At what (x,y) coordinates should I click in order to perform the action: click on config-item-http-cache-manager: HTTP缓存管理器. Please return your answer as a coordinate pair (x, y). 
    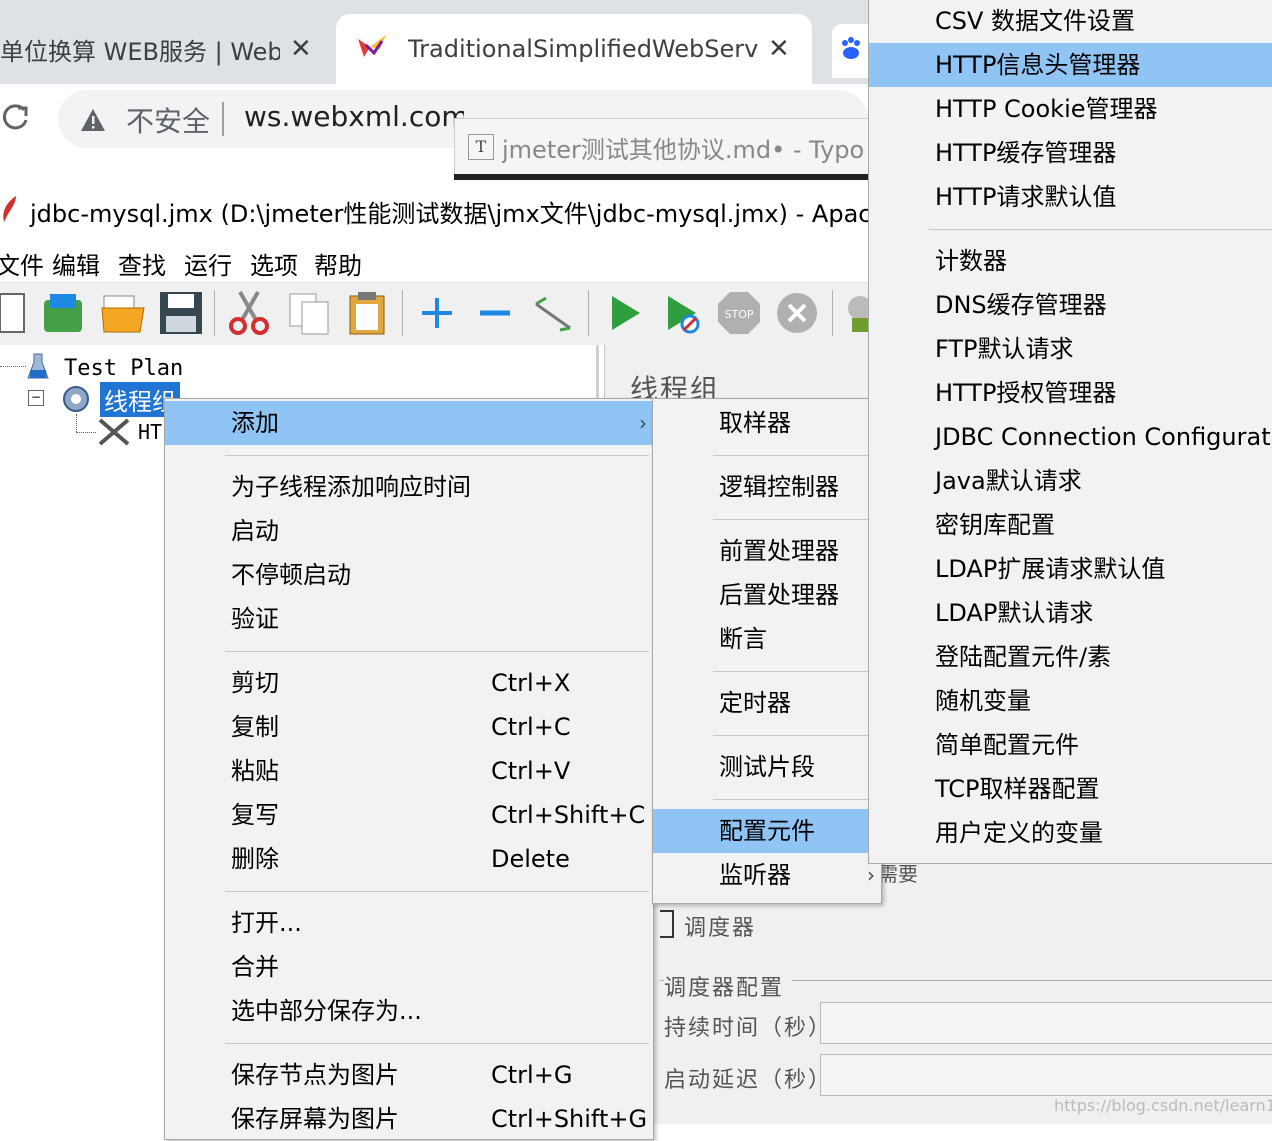
    Looking at the image, I should click on (1070, 153).